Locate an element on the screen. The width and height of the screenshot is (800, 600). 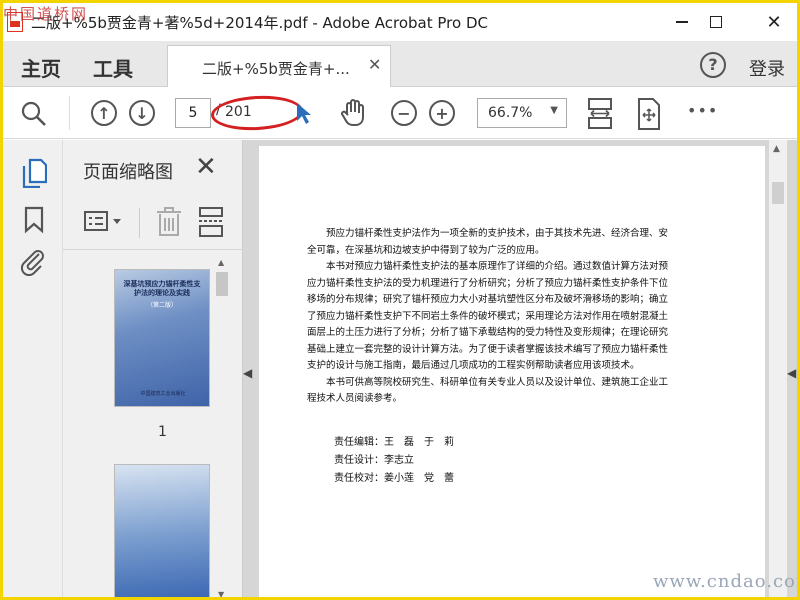
tab-bar: 主页 工具 二版+%5b贾金青+... ✕ ? 登录 is located at coordinates (400, 64).